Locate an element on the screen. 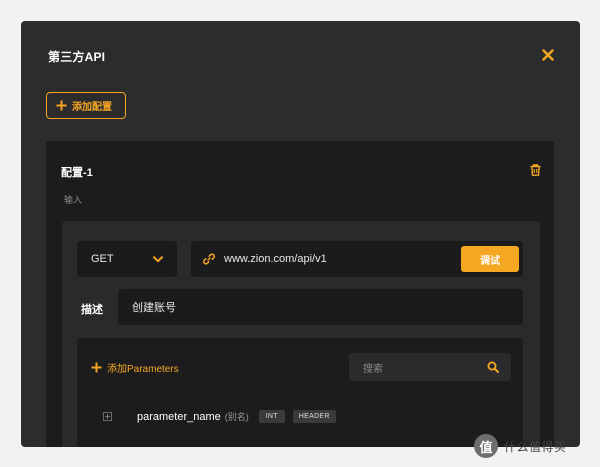  debug-button: 调试 is located at coordinates (490, 259).